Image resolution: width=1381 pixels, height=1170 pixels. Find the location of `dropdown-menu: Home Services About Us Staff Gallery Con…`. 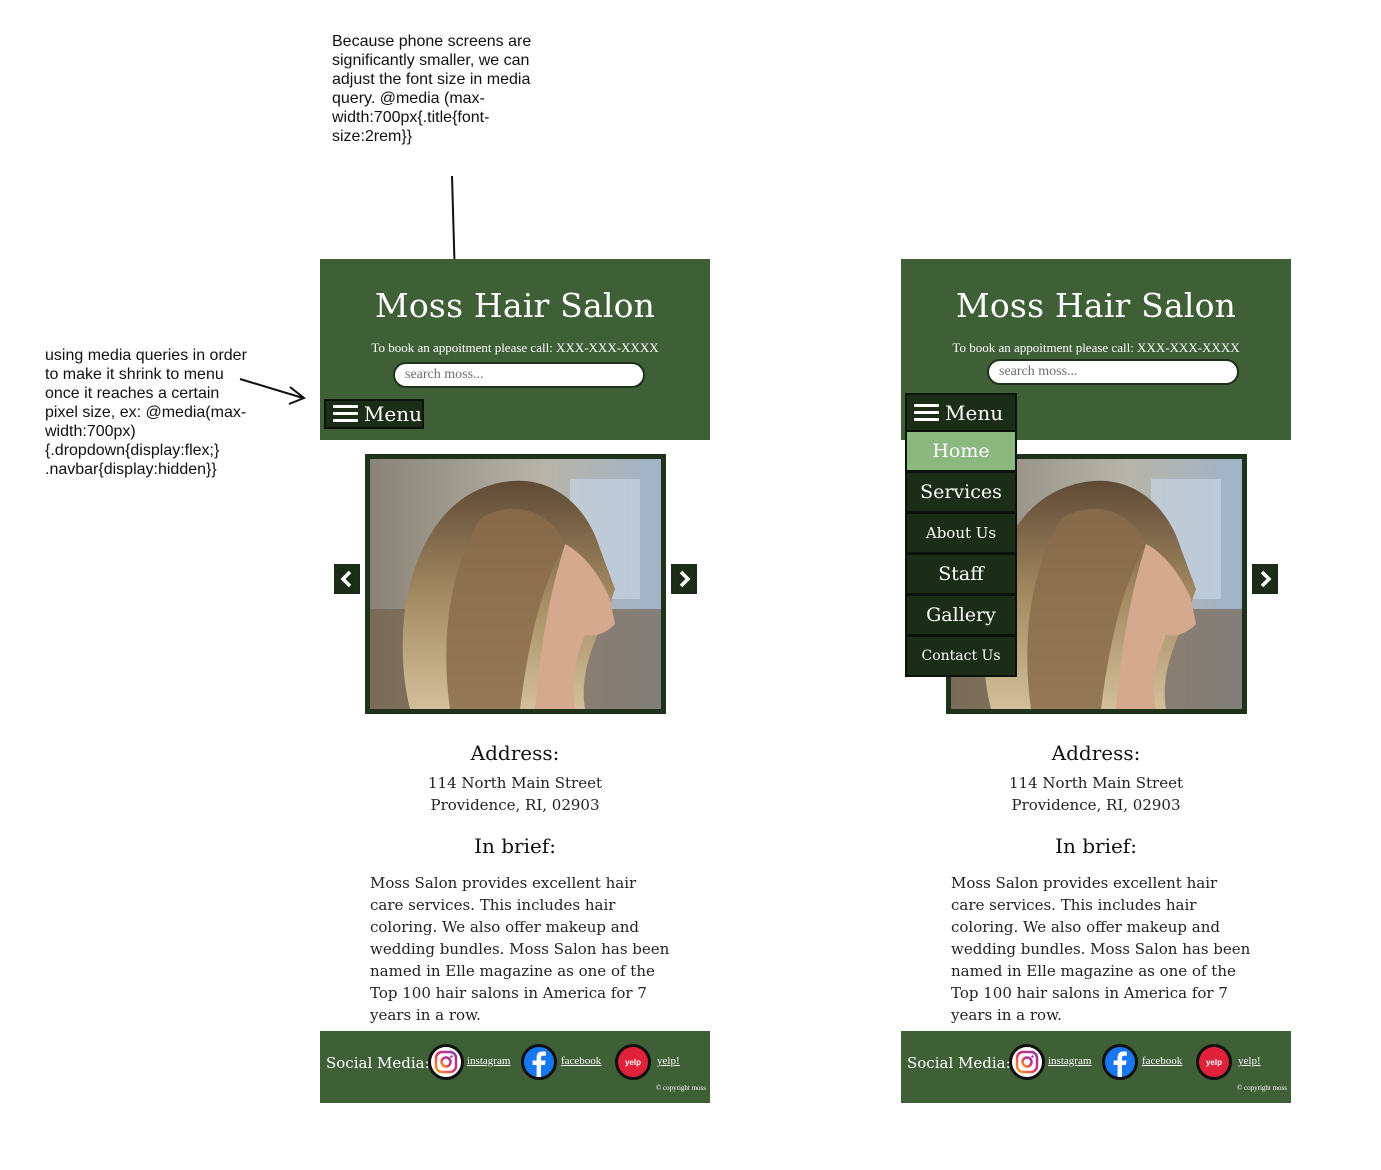

dropdown-menu: Home Services About Us Staff Gallery Con… is located at coordinates (961, 554).